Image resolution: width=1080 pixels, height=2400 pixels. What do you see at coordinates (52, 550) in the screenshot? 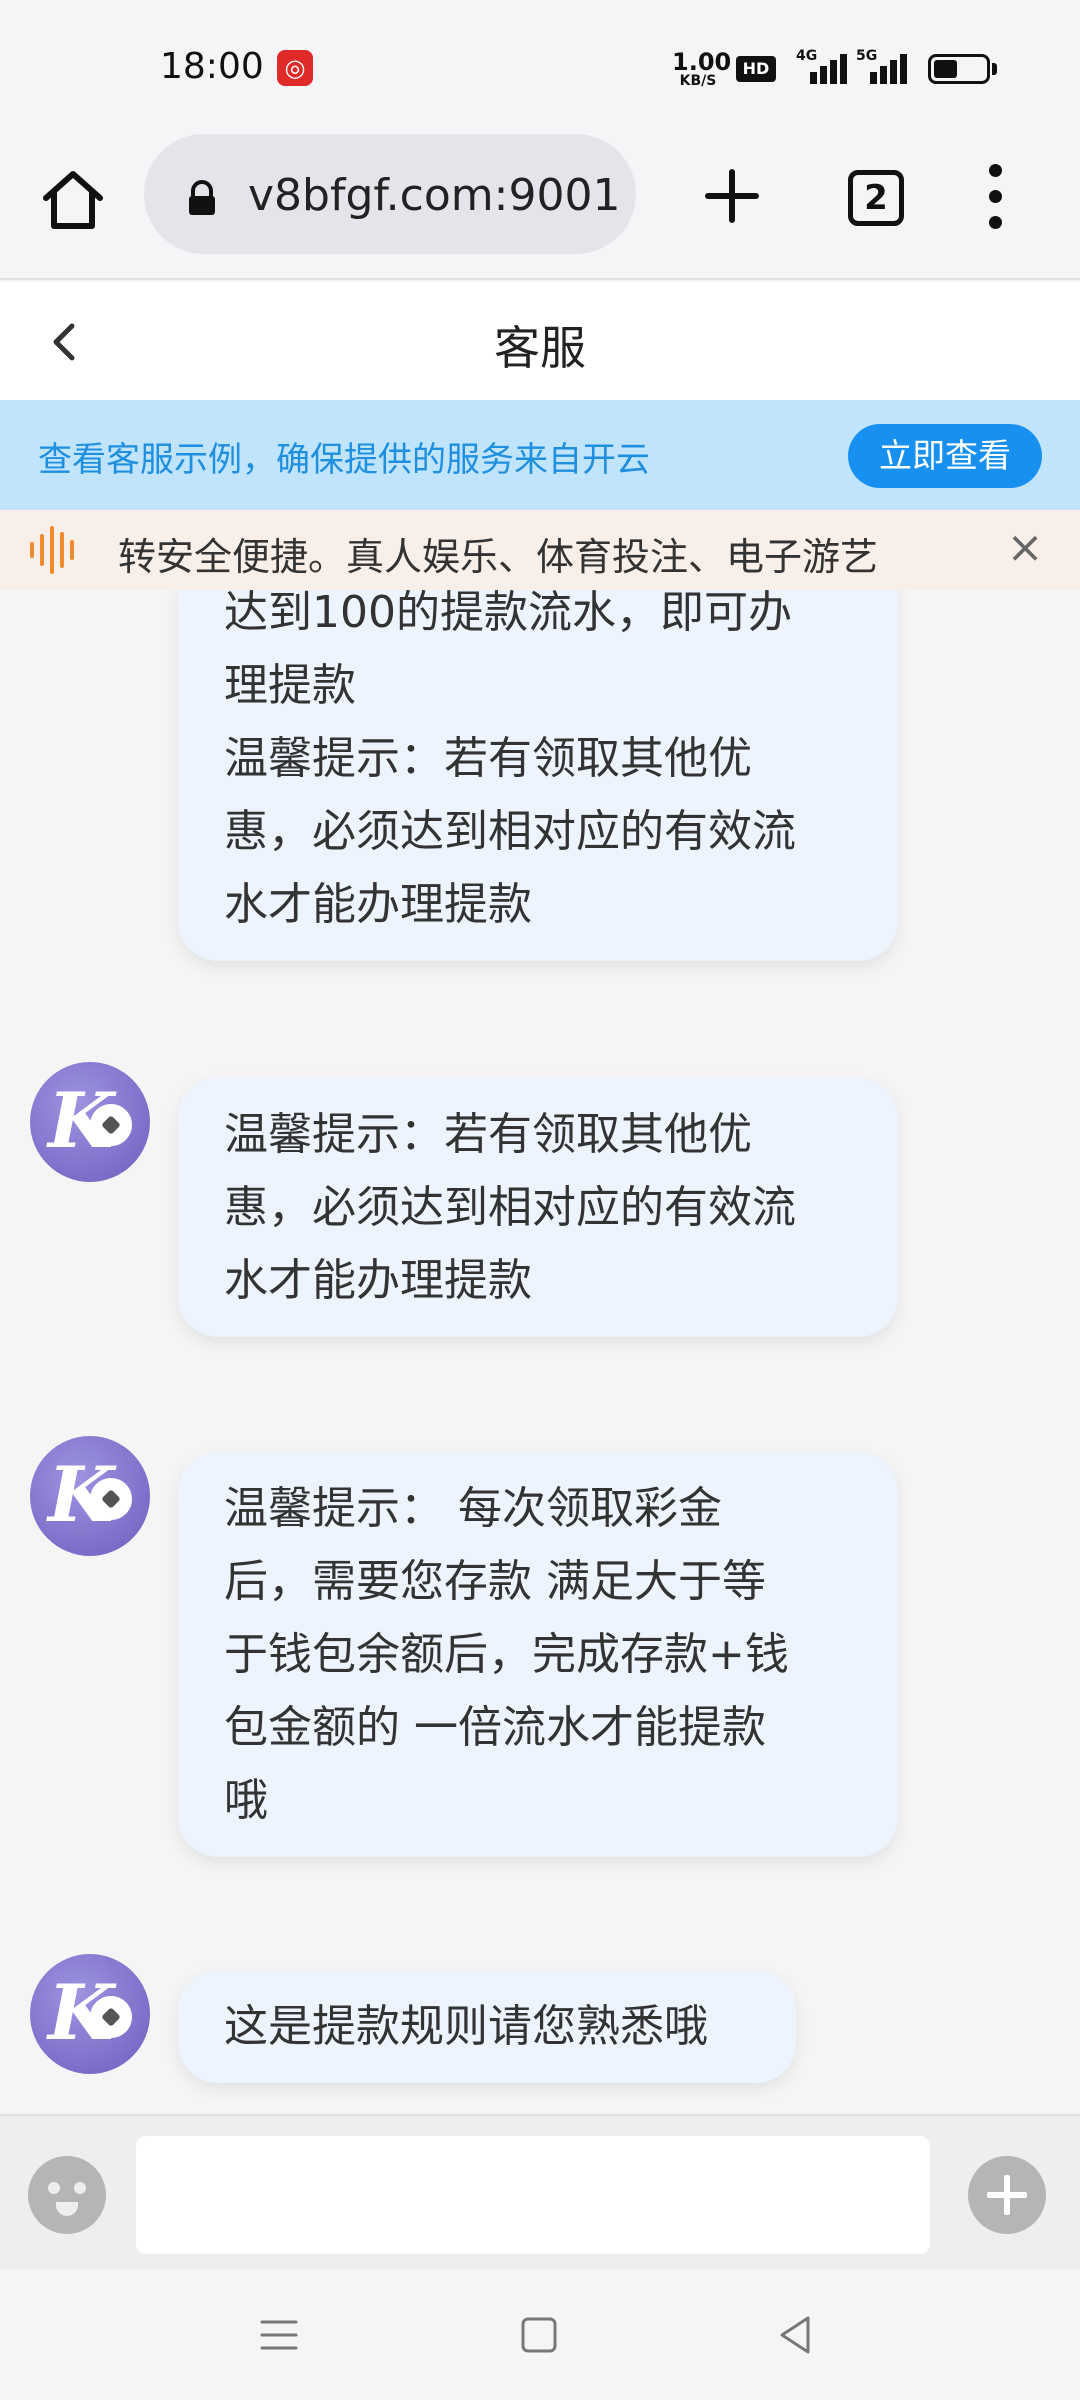
I see `sound-wave-icon` at bounding box center [52, 550].